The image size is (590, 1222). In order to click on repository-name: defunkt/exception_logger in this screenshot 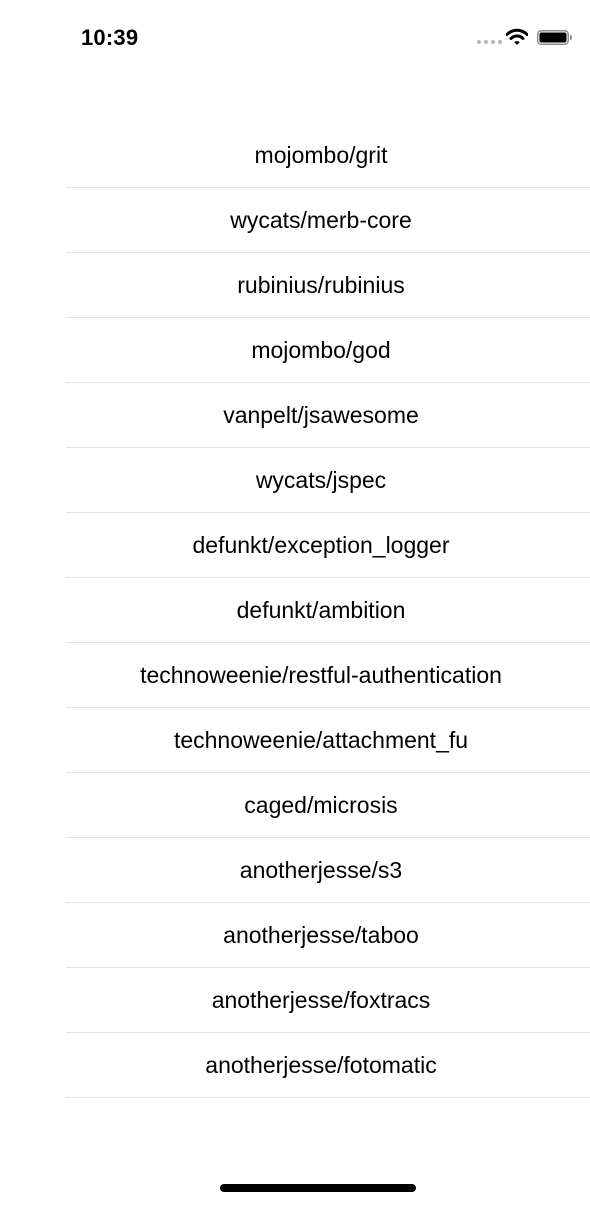, I will do `click(321, 544)`.